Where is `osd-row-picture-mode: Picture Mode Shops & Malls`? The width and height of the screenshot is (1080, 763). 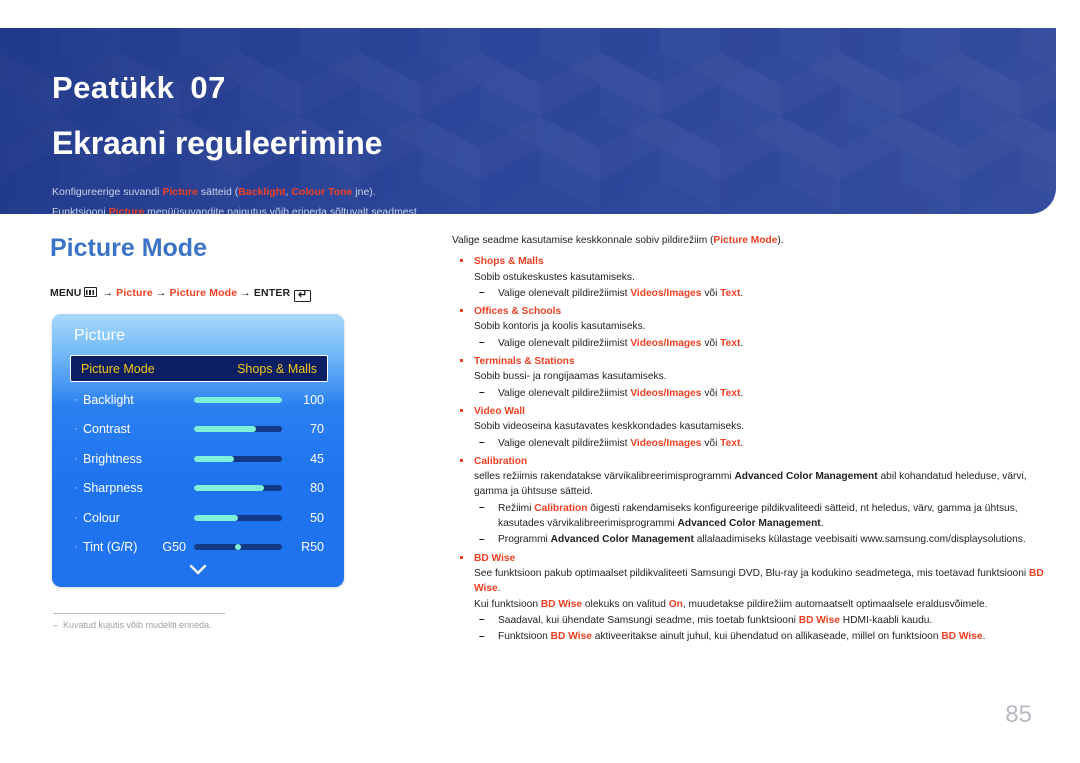 osd-row-picture-mode: Picture Mode Shops & Malls is located at coordinates (199, 368).